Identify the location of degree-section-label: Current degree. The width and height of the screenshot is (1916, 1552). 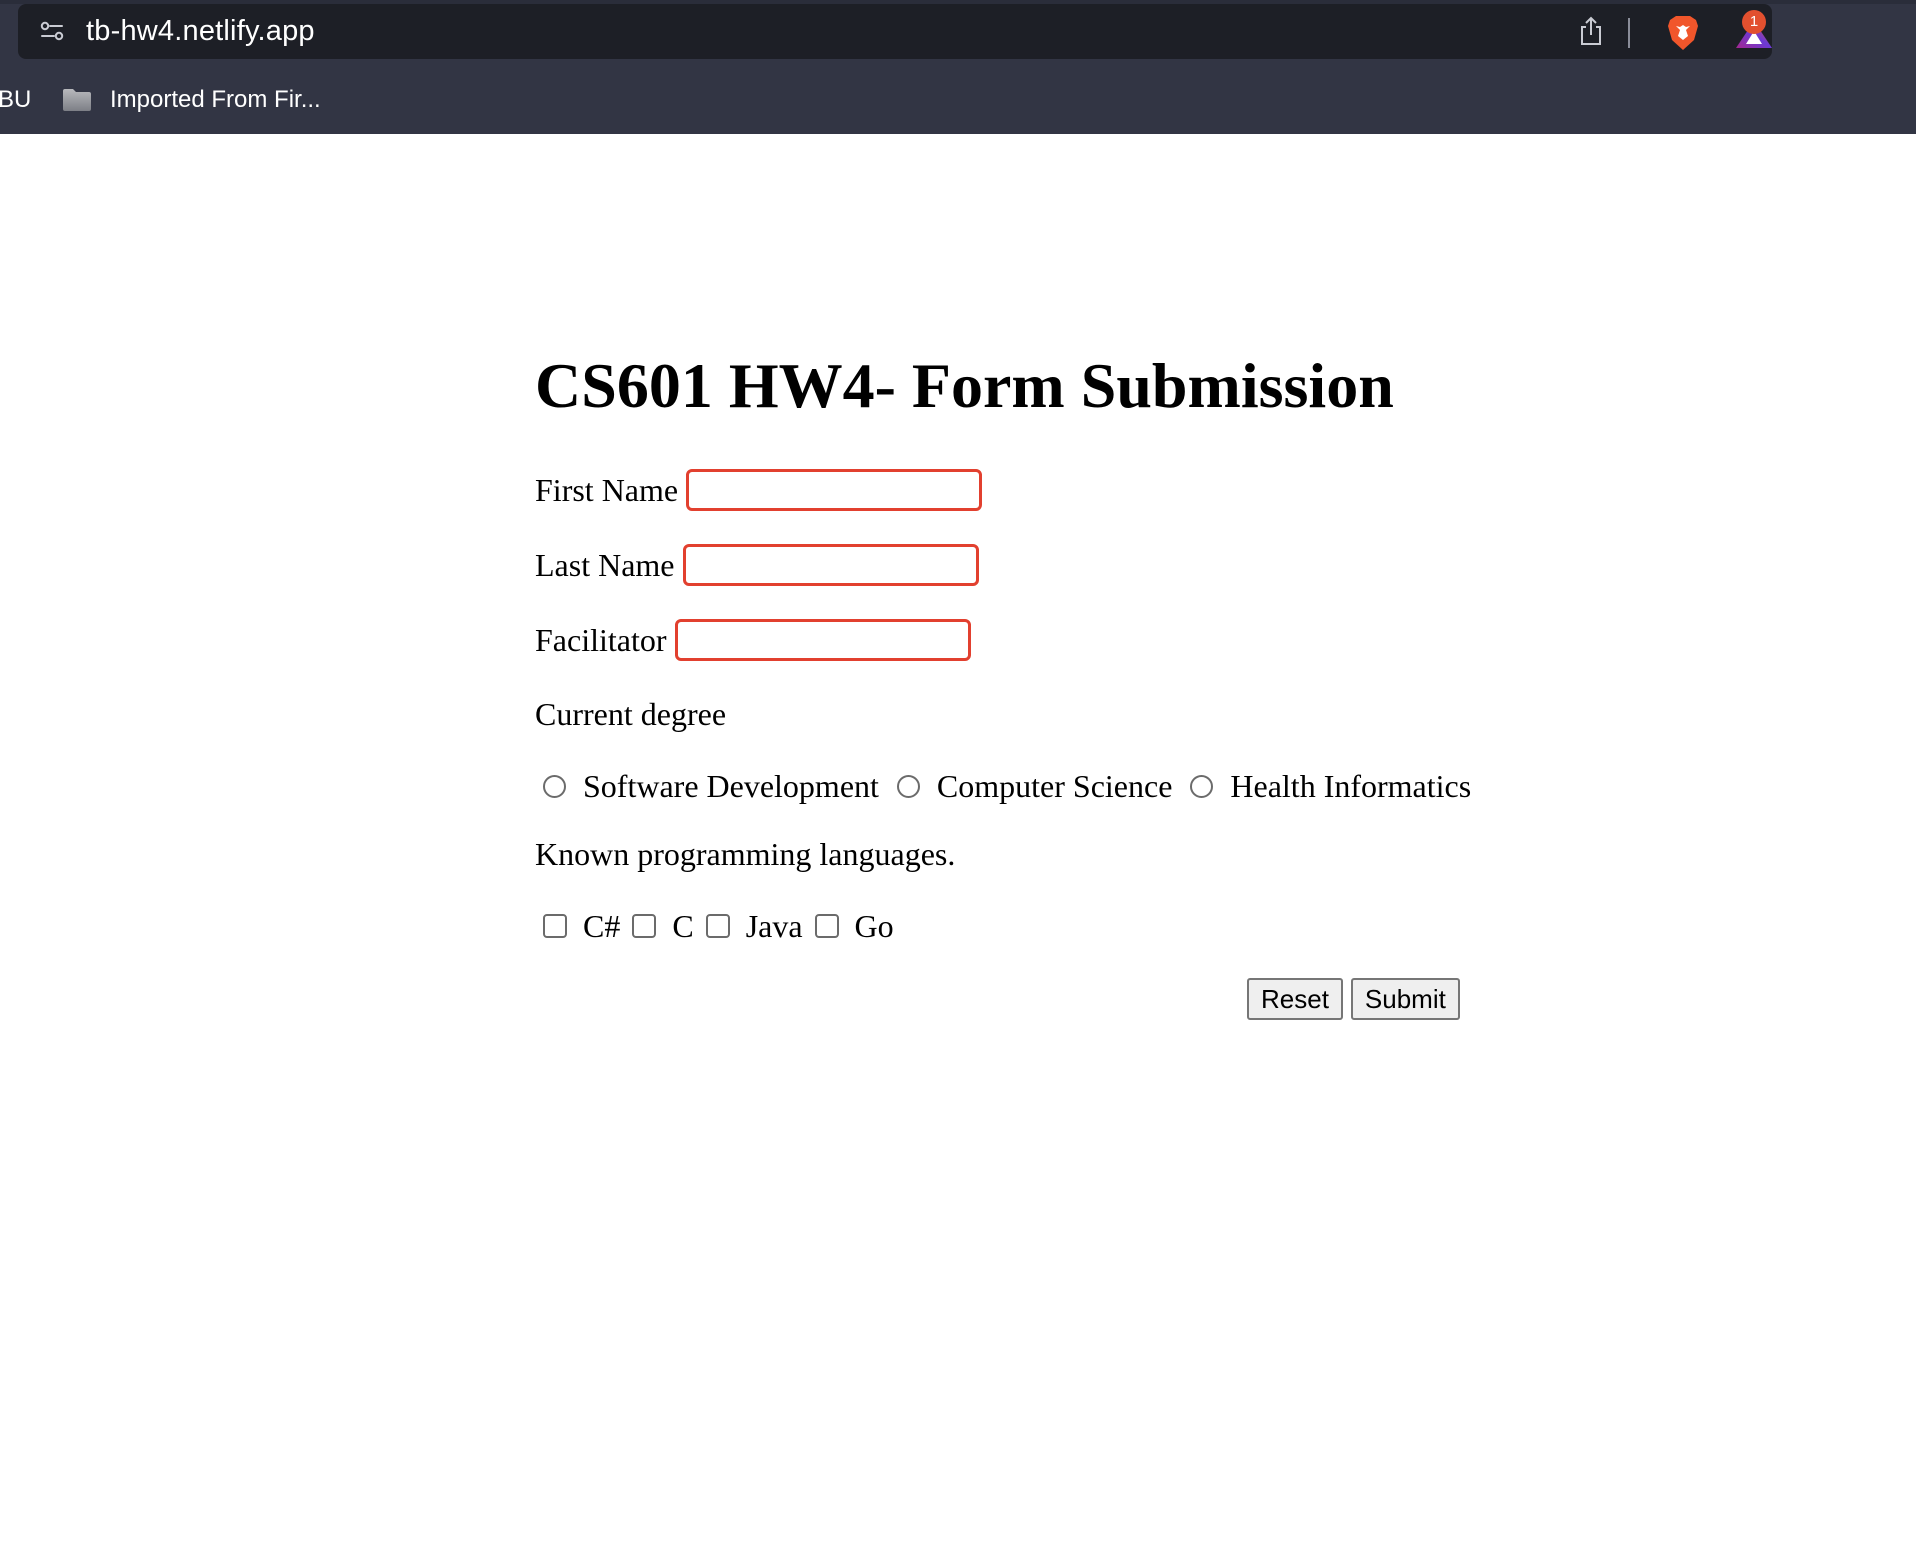
(631, 714).